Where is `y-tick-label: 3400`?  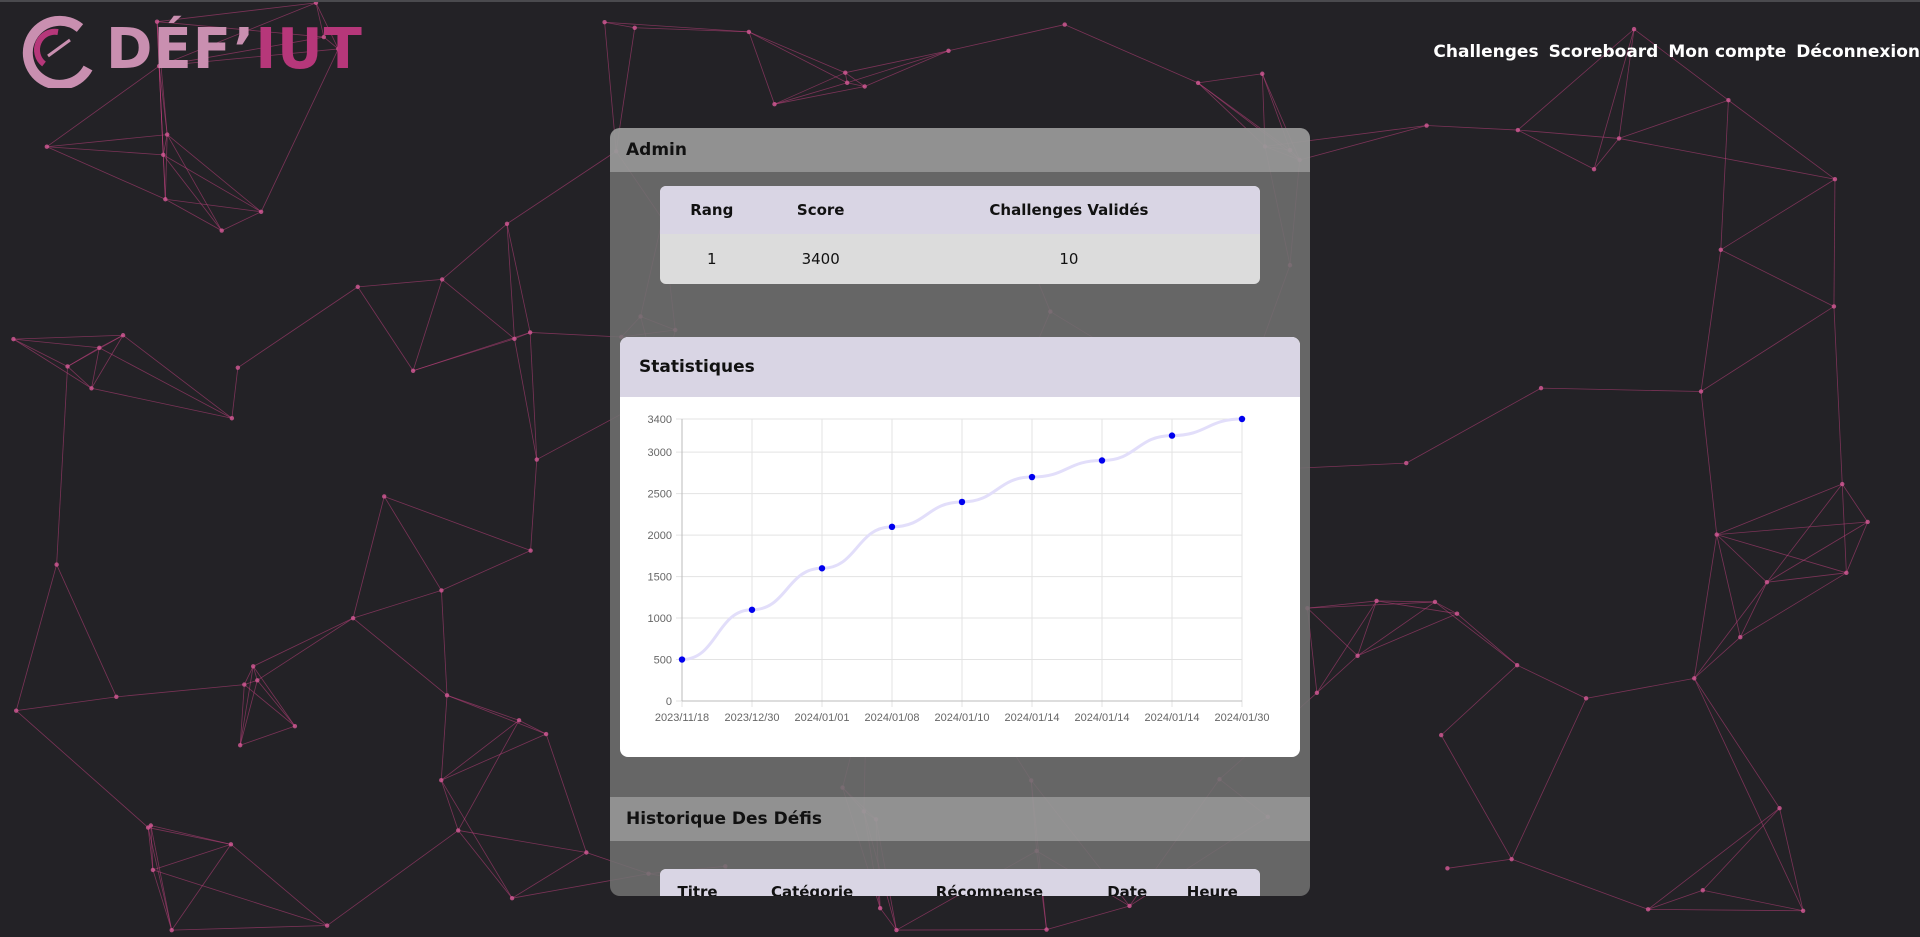
y-tick-label: 3400 is located at coordinates (660, 420).